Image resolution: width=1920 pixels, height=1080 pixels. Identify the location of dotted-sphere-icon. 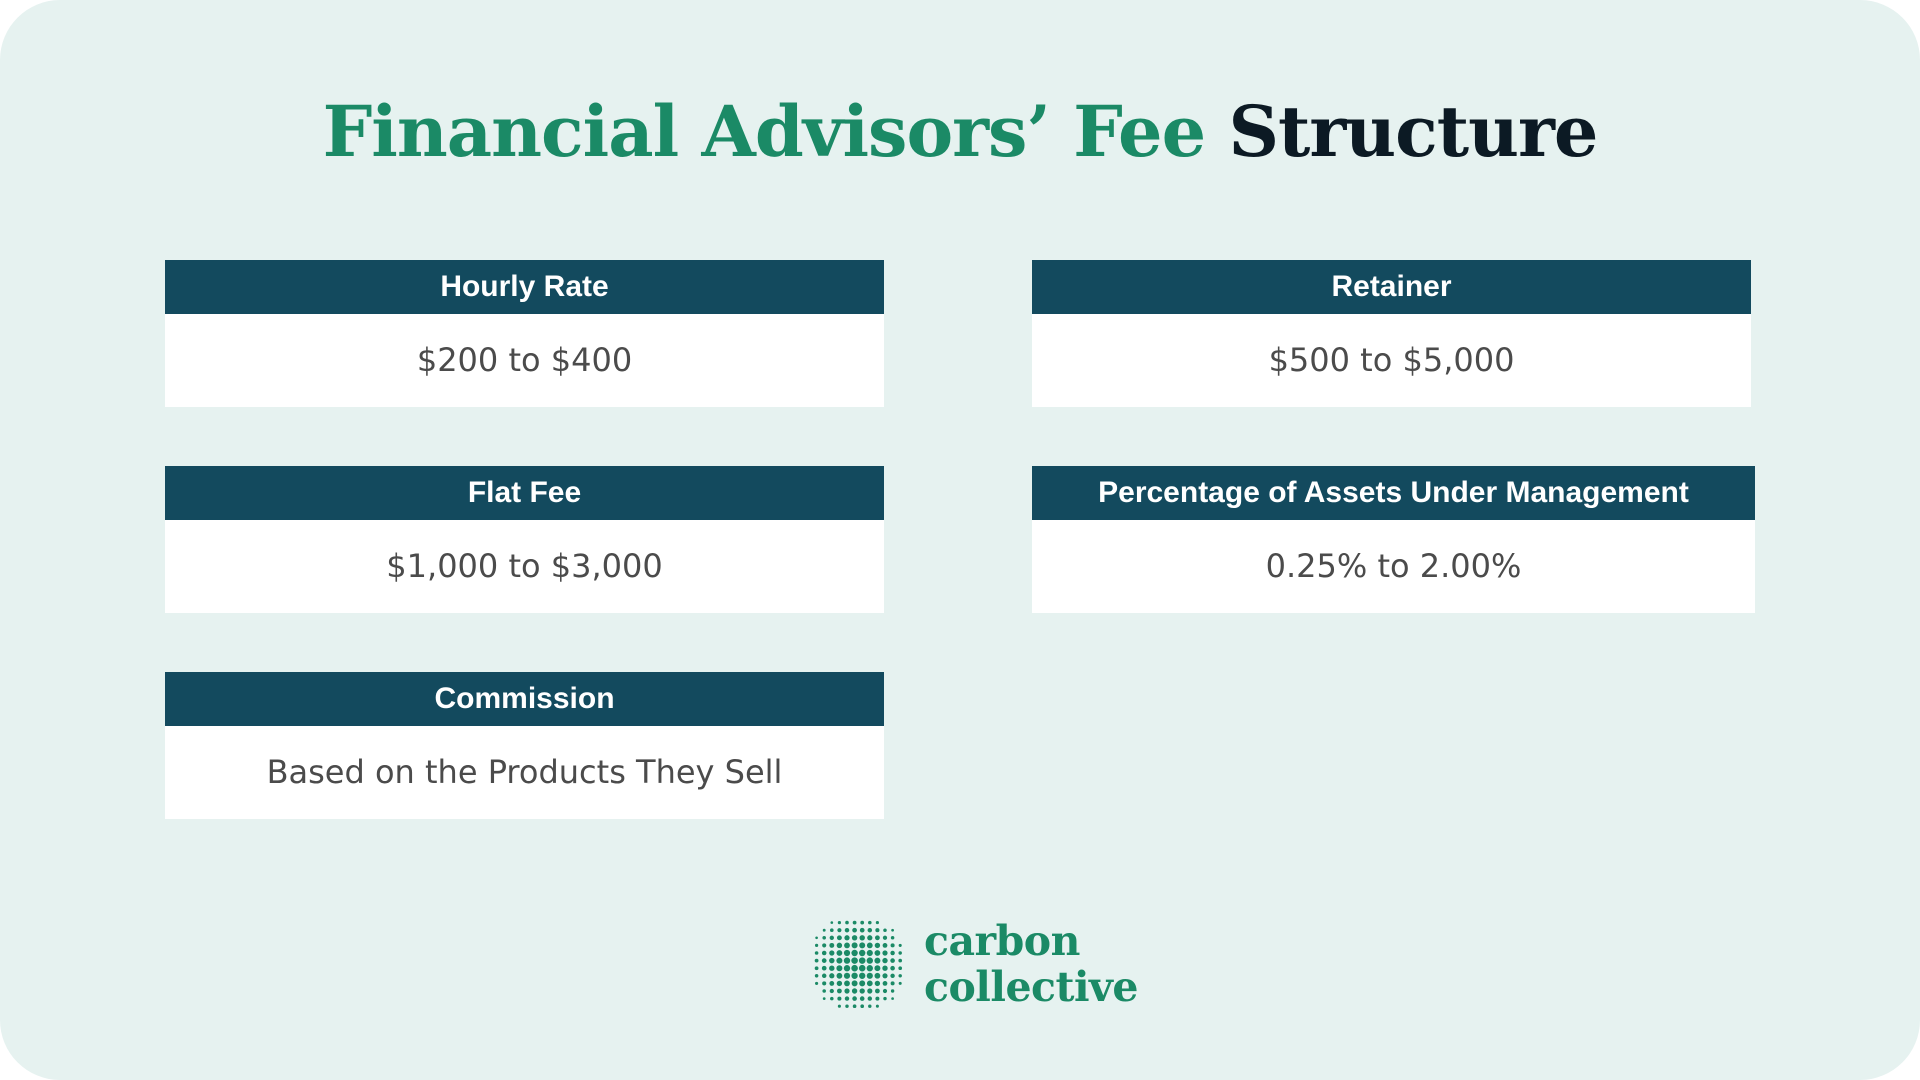
(858, 964).